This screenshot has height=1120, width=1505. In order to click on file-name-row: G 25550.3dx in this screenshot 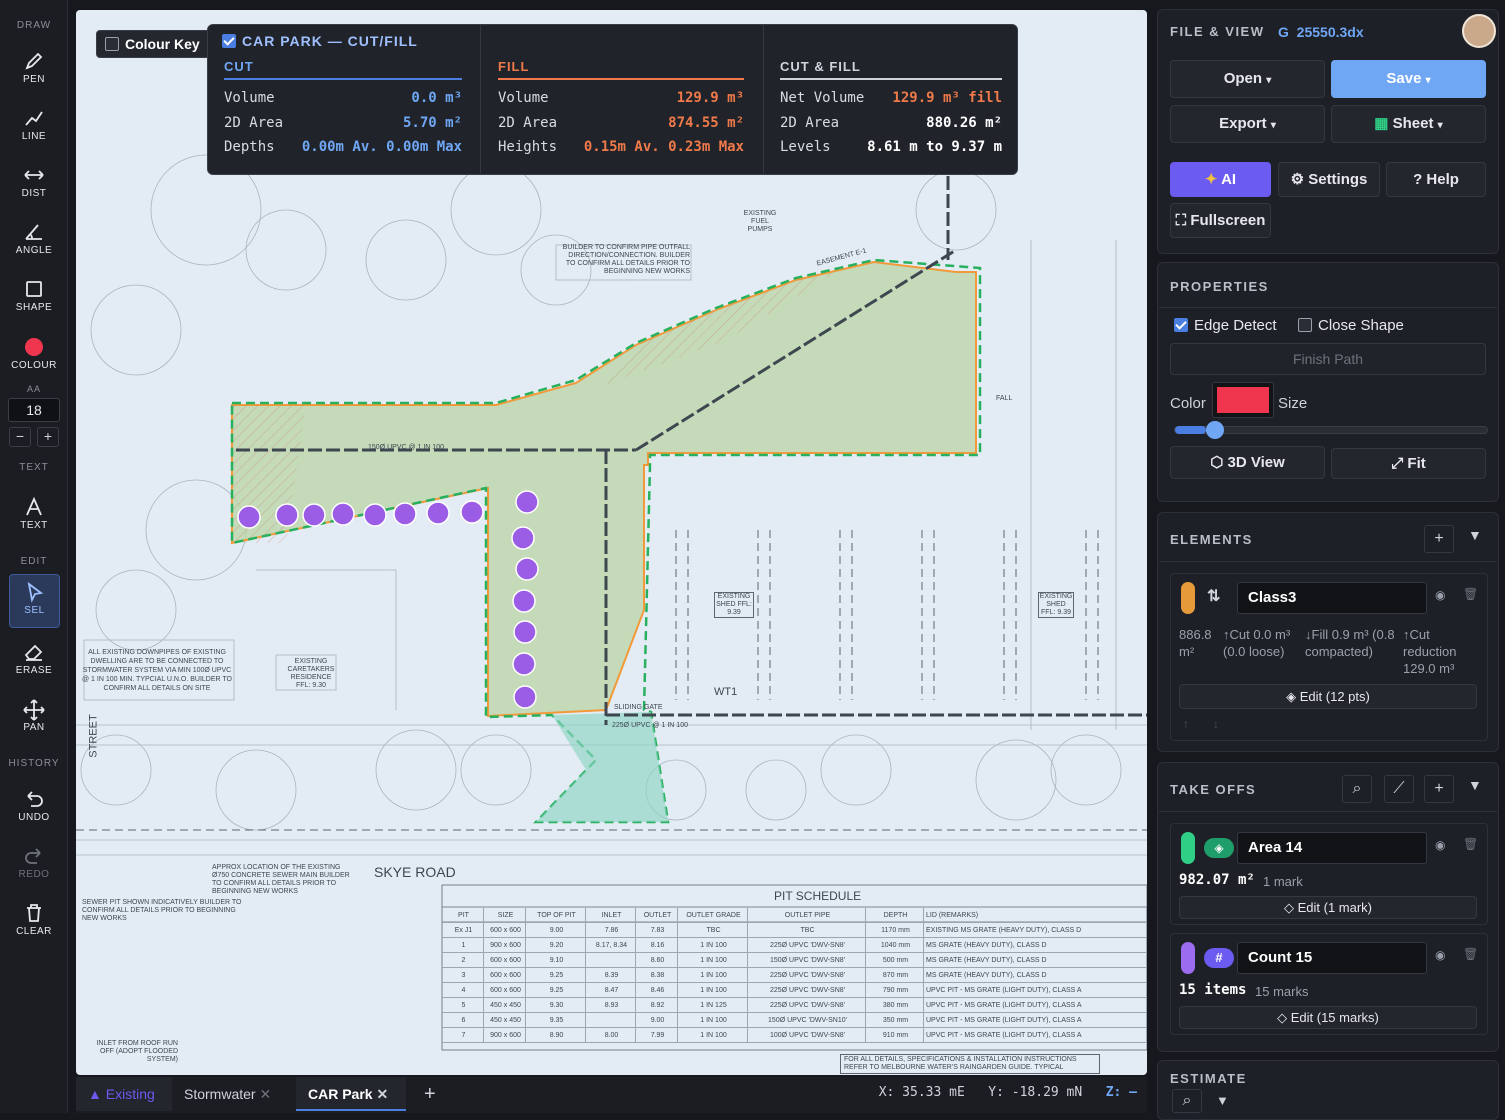, I will do `click(1321, 32)`.